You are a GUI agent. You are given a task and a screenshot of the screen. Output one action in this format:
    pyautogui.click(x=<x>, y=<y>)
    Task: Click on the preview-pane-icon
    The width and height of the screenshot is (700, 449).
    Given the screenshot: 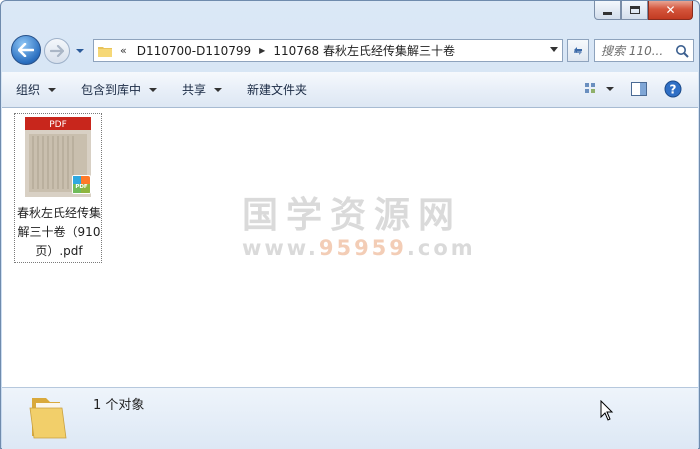 What is the action you would take?
    pyautogui.click(x=639, y=89)
    